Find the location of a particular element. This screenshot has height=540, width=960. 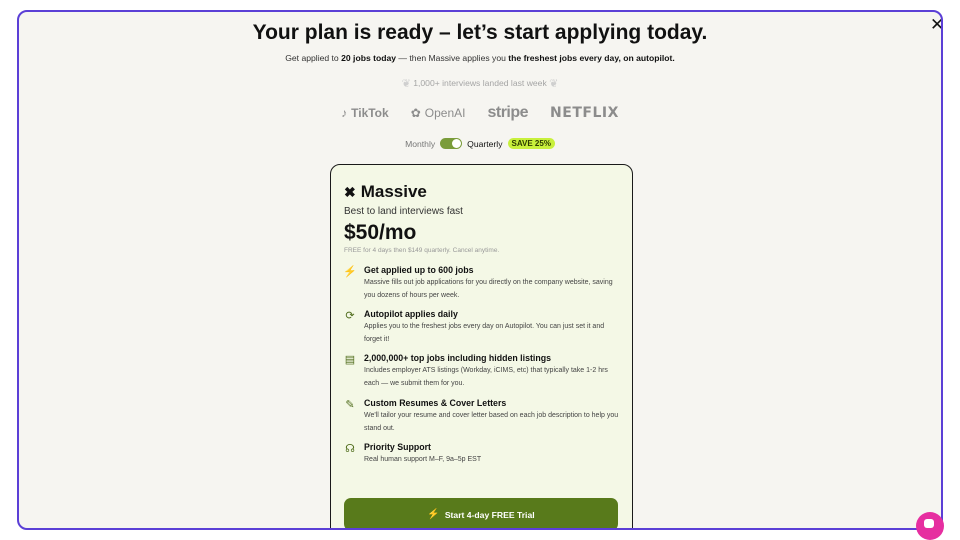

tiktok-logo: ♪ TikTok is located at coordinates (365, 113).